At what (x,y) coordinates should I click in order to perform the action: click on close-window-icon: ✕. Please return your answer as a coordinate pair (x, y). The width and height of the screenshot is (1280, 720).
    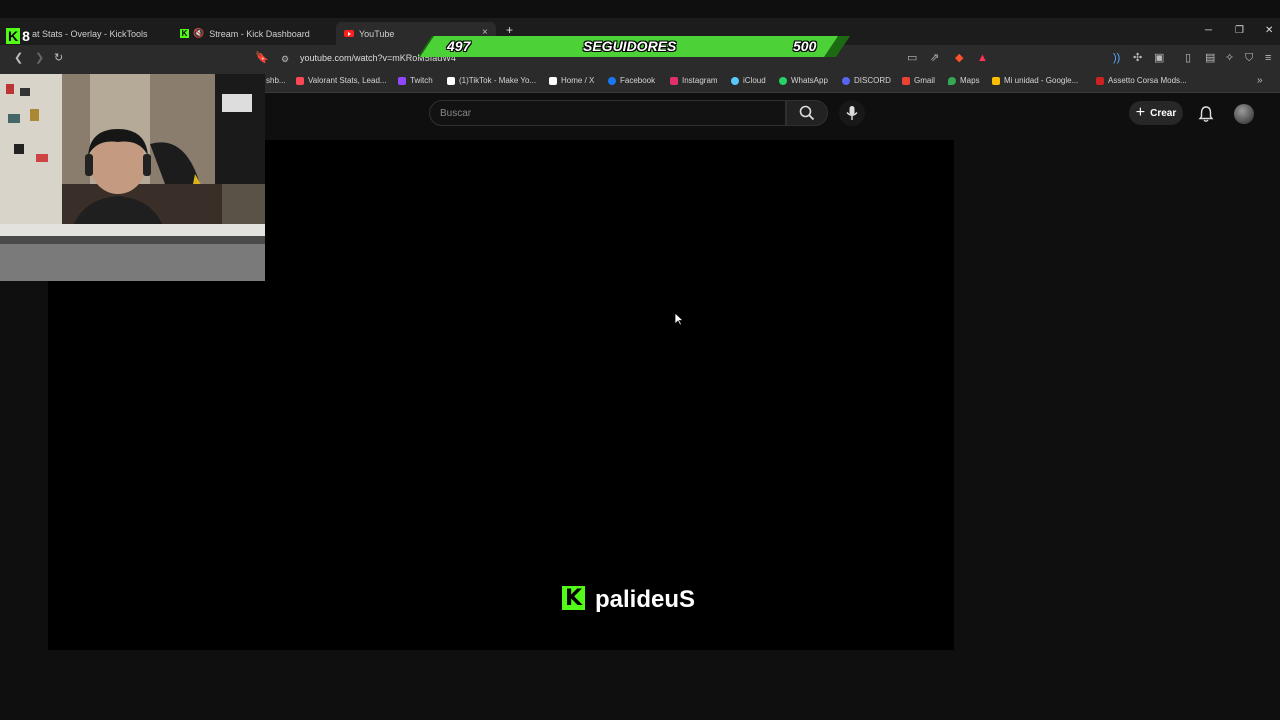
    Looking at the image, I should click on (1269, 30).